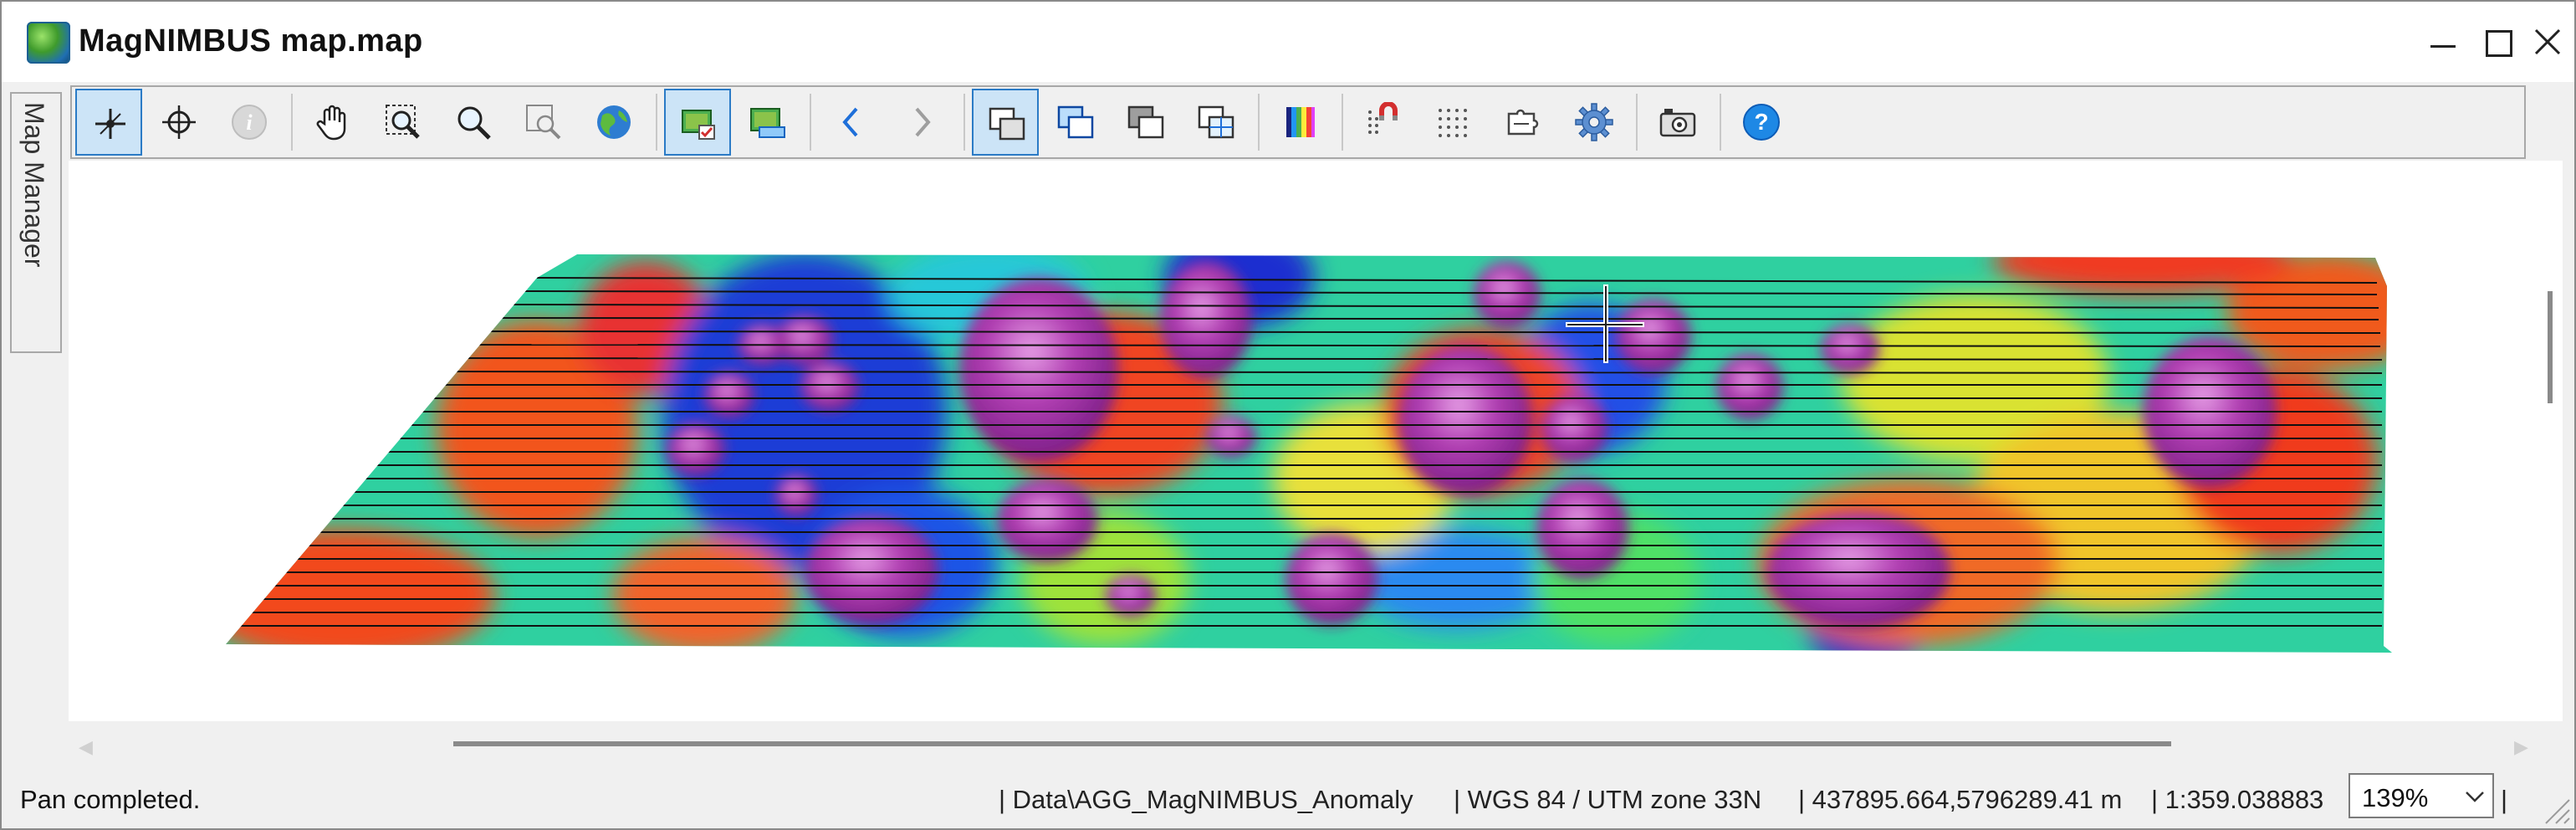  I want to click on layer-select-tool, so click(697, 123).